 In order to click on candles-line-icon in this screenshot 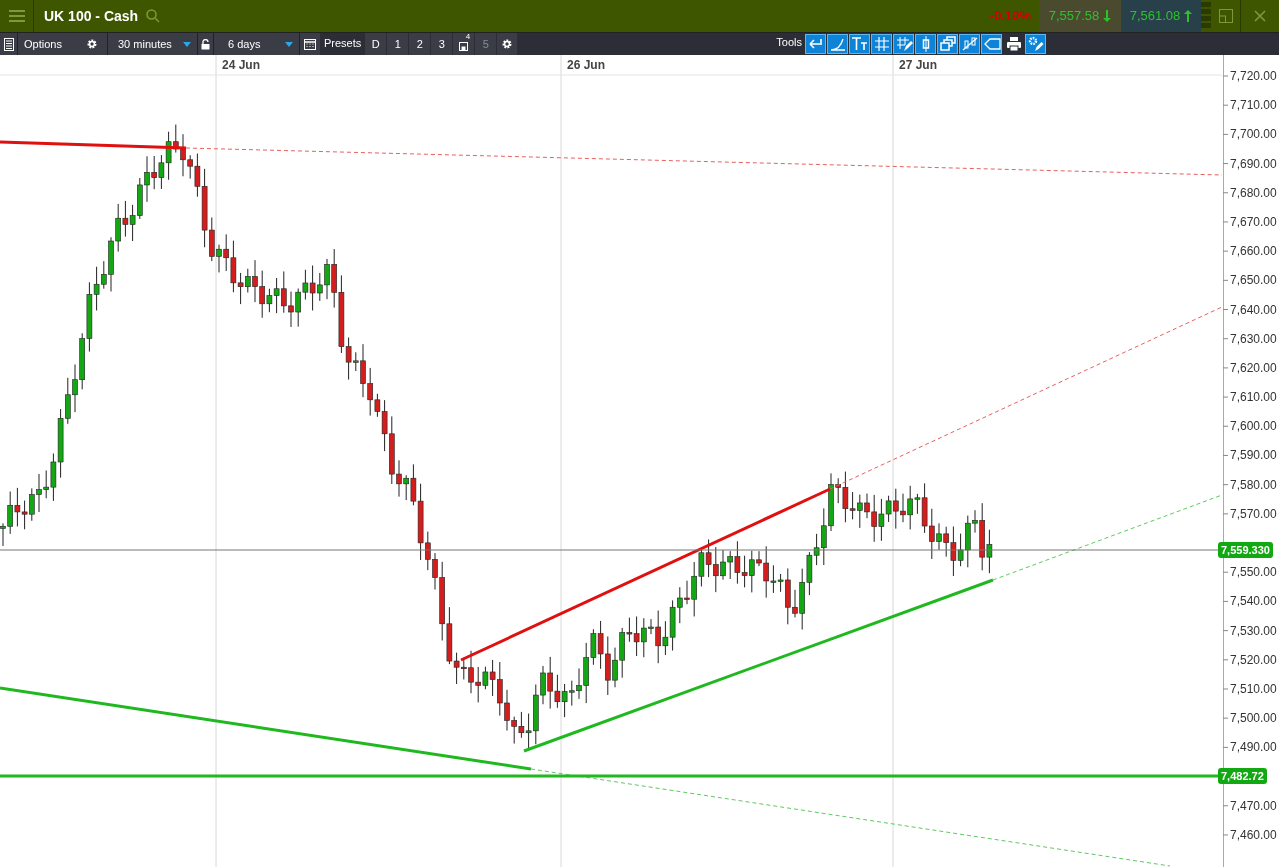, I will do `click(969, 44)`.